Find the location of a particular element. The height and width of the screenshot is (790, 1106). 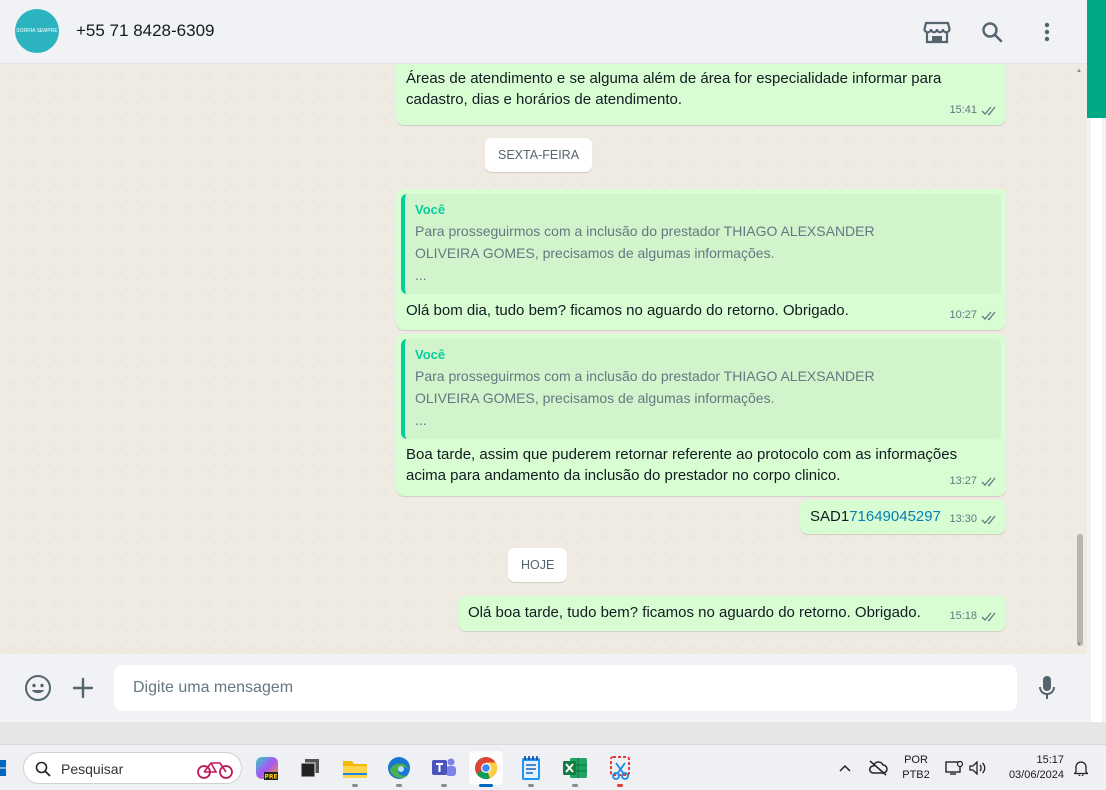

windows-start-icon is located at coordinates (5, 768).